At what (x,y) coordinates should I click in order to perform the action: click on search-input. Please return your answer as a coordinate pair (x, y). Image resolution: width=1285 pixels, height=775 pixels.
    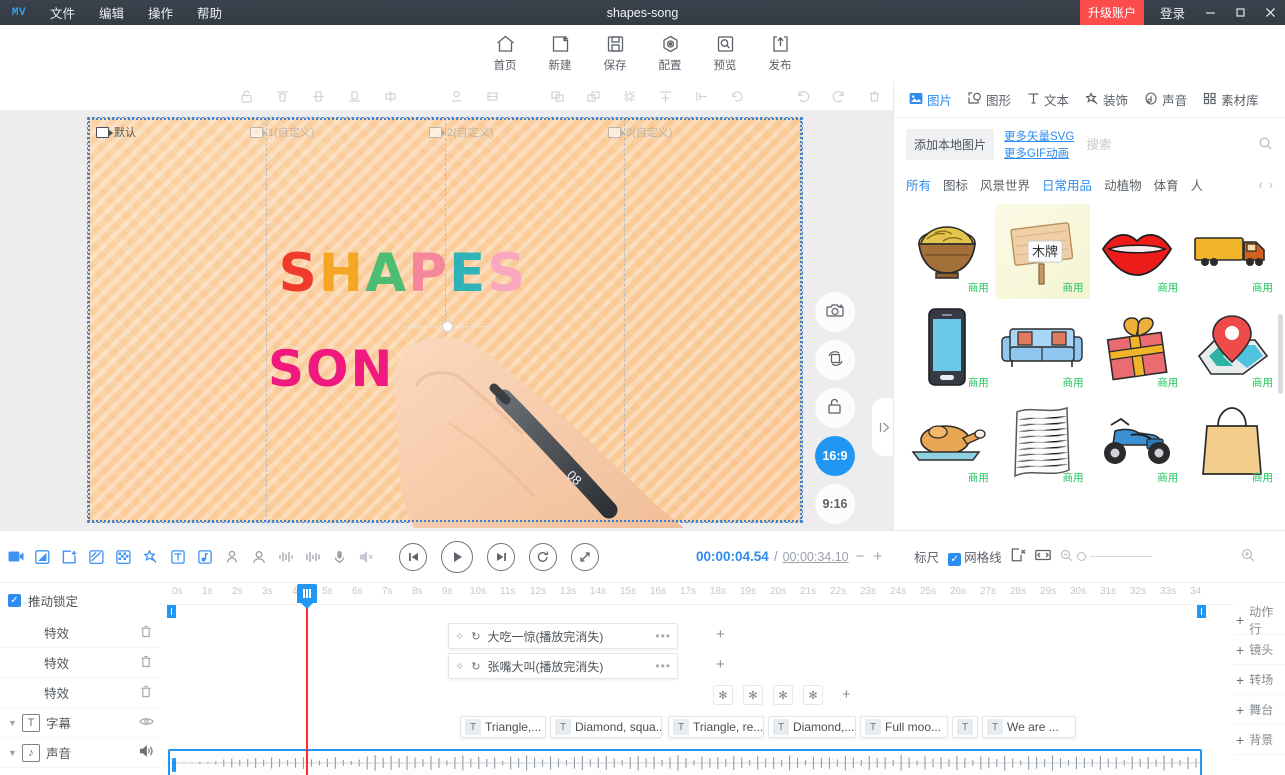
    Looking at the image, I should click on (1172, 144).